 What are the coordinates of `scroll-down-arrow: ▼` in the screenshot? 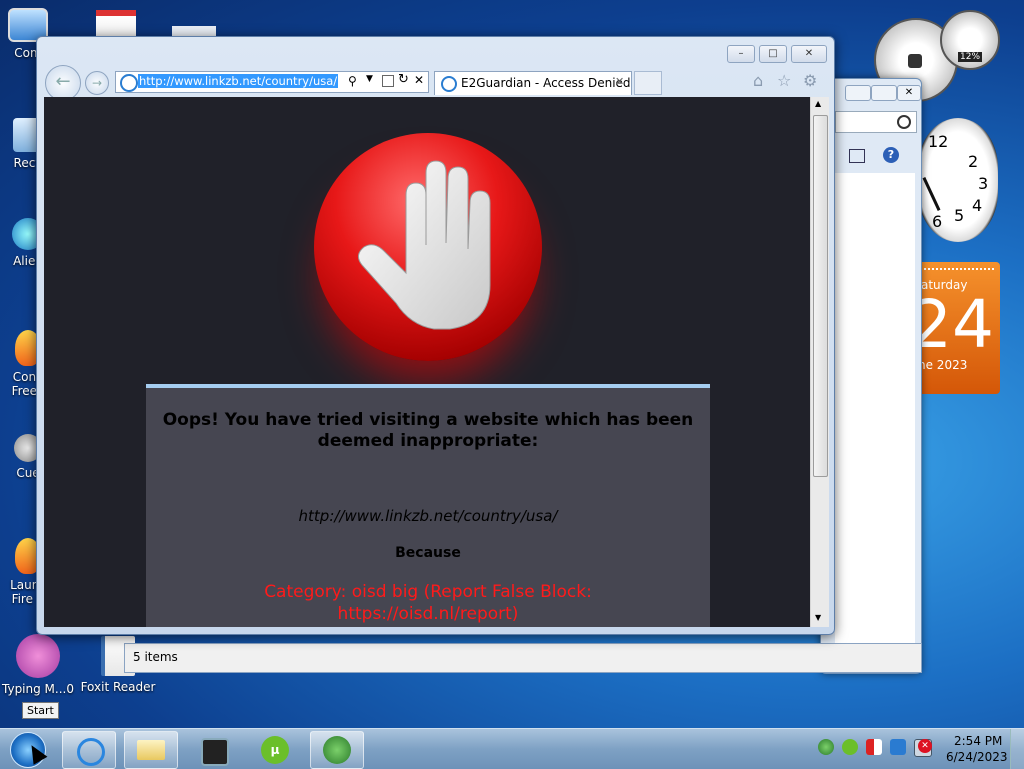 It's located at (818, 617).